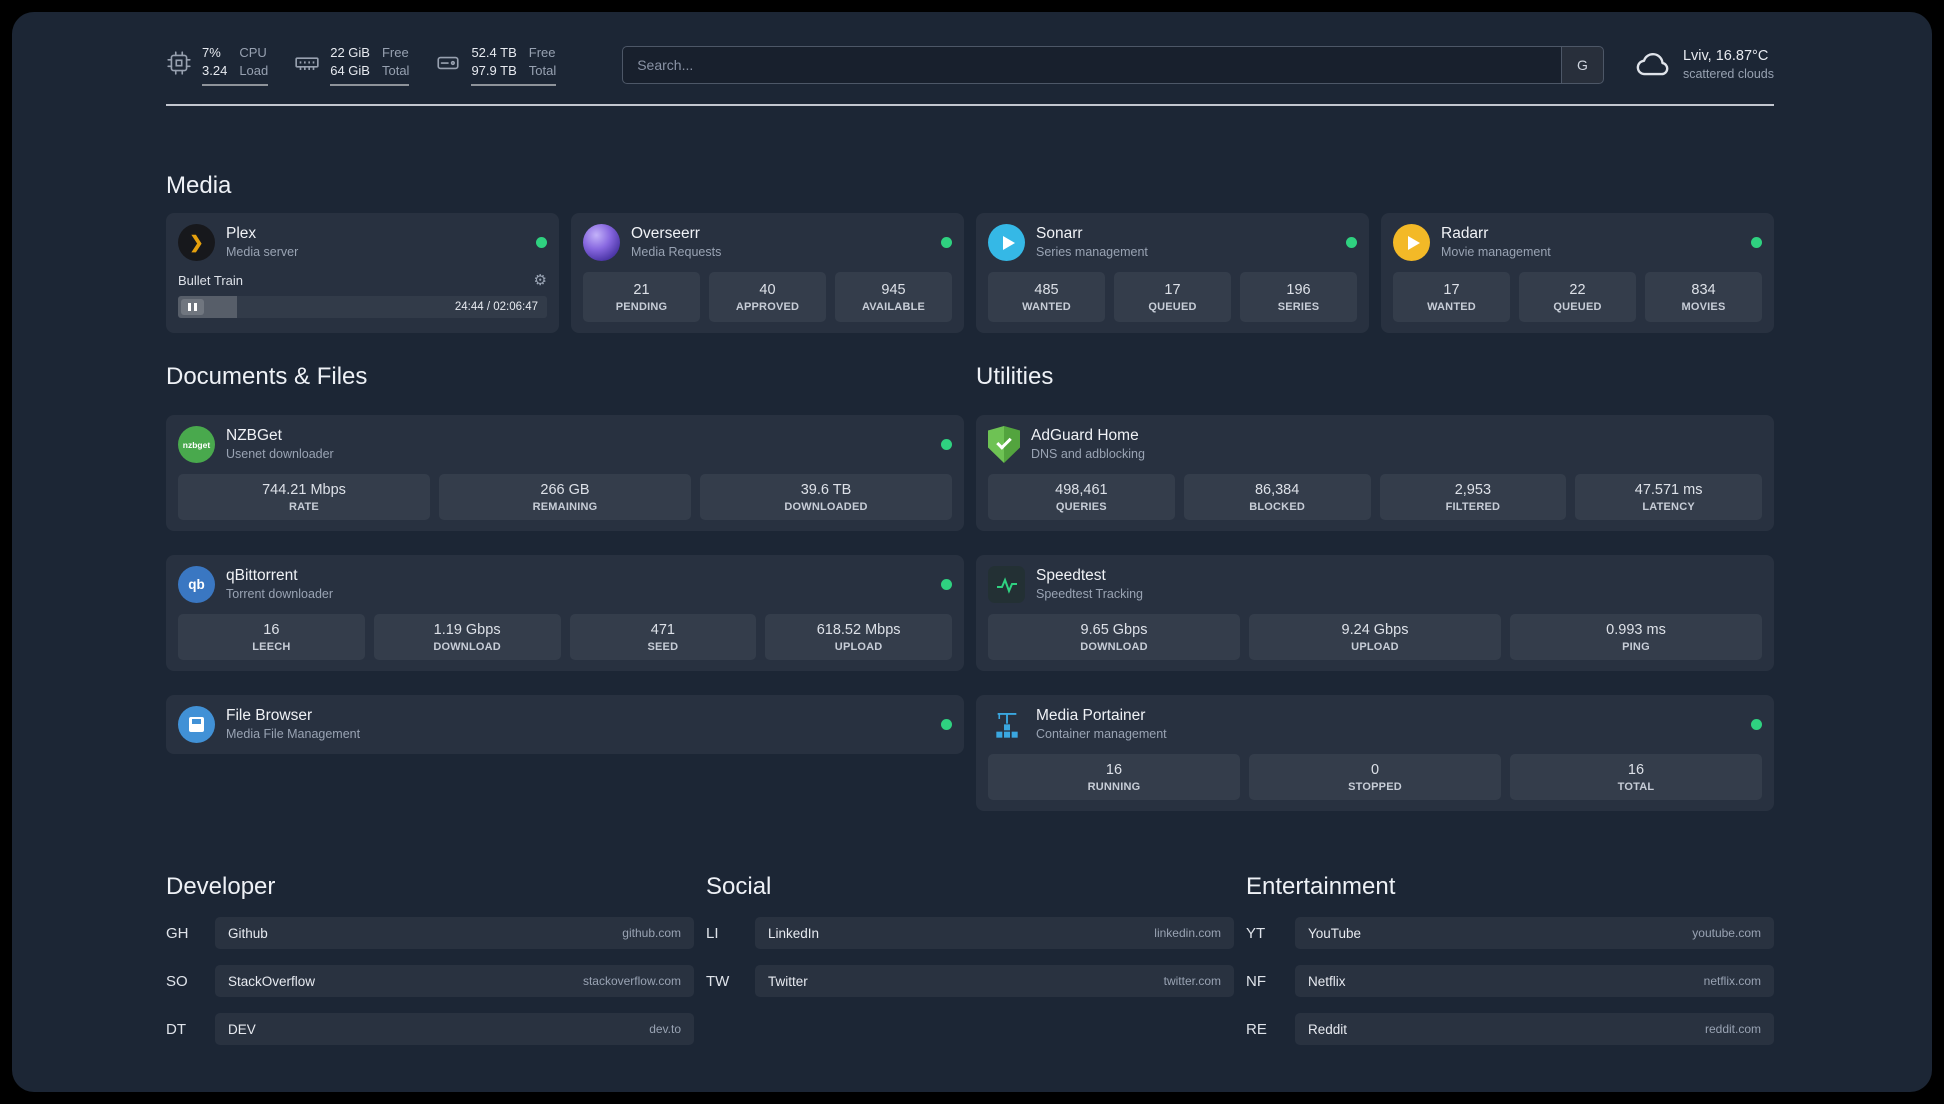  Describe the element at coordinates (262, 252) in the screenshot. I see `service-desc: Media server` at that location.